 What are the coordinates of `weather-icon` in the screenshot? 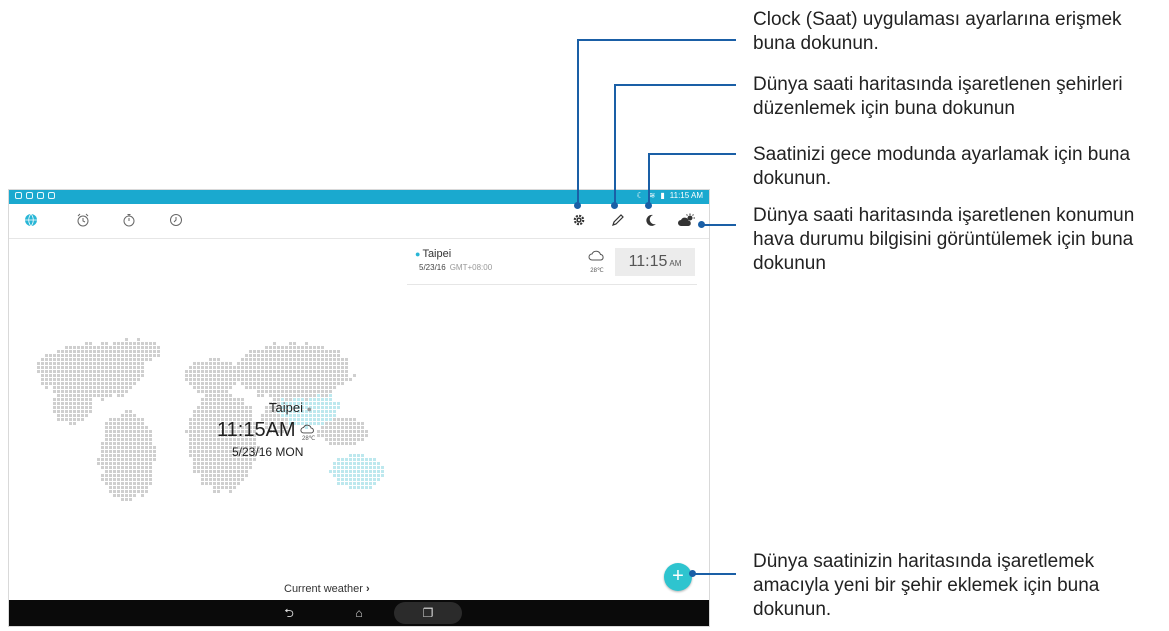 It's located at (686, 219).